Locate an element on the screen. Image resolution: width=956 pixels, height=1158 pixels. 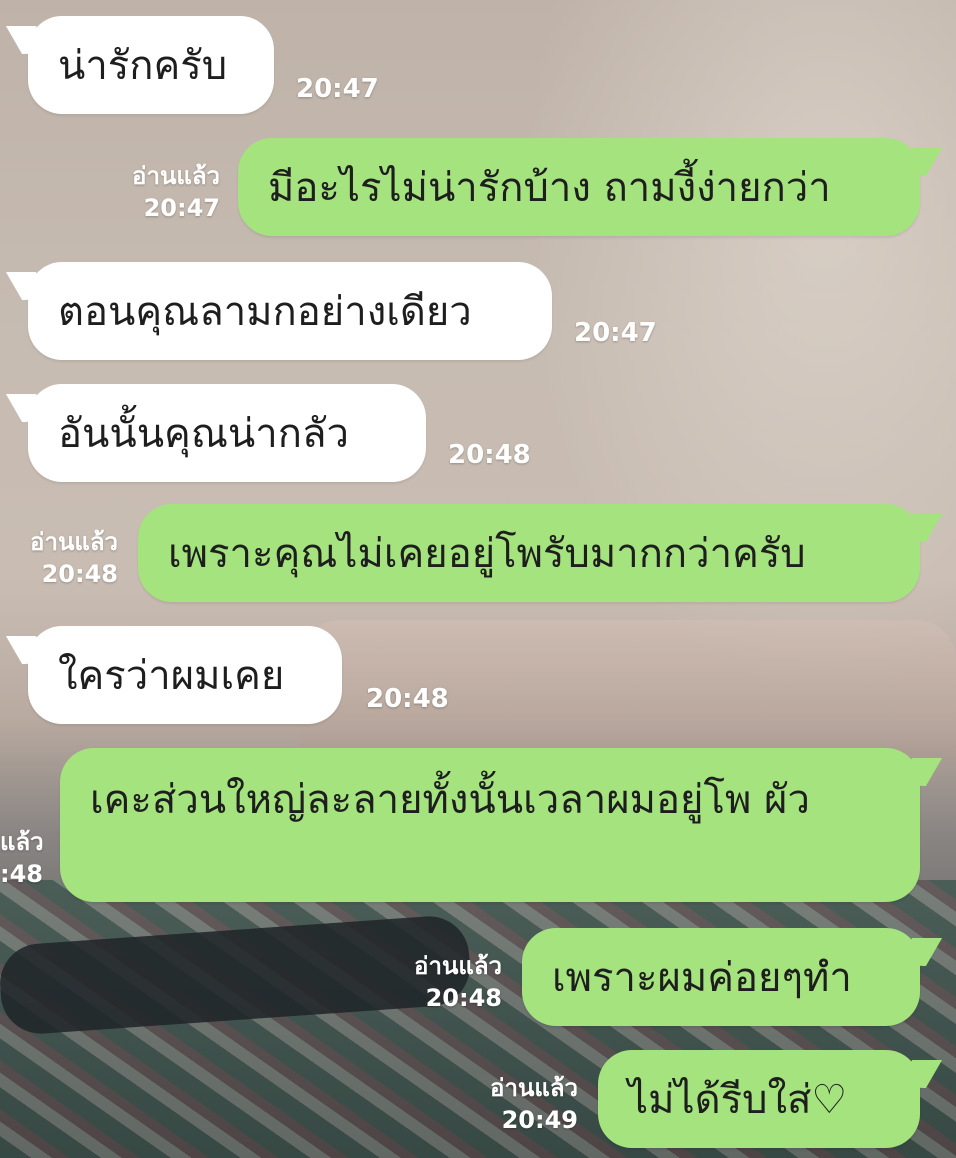
message-text: ใครว่าผมเคย is located at coordinates (171, 676).